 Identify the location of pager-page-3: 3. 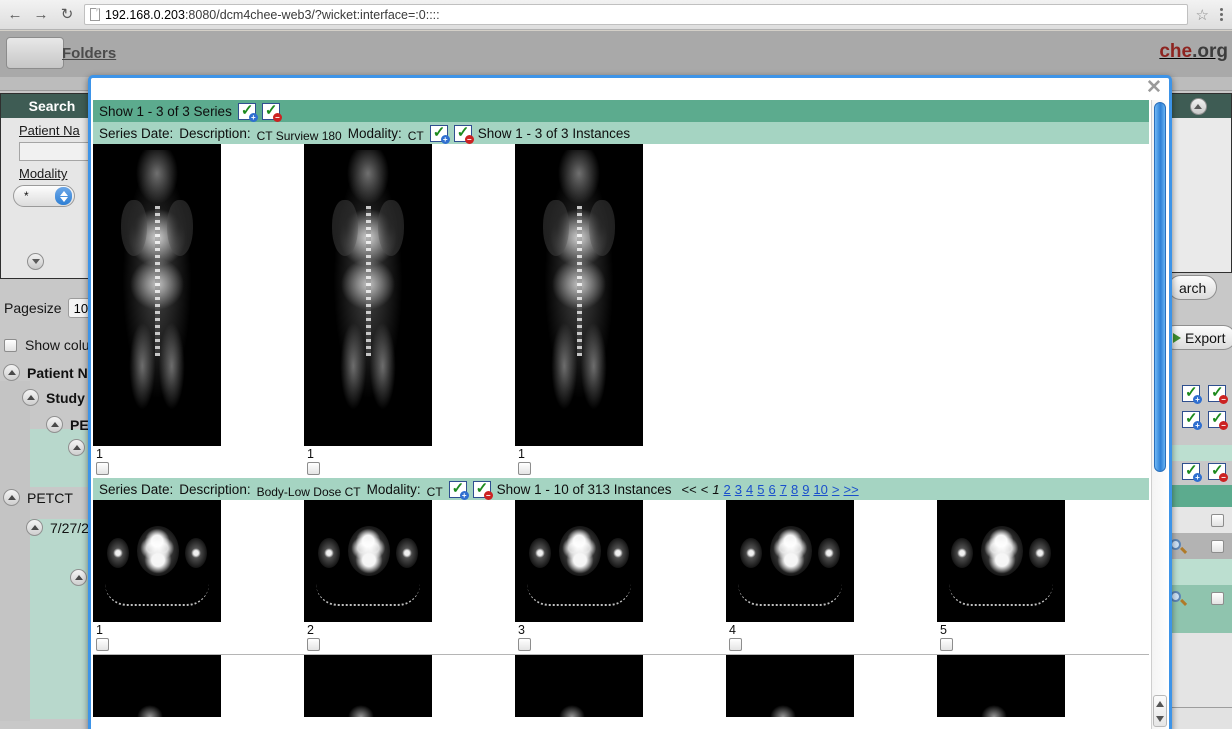
(738, 489).